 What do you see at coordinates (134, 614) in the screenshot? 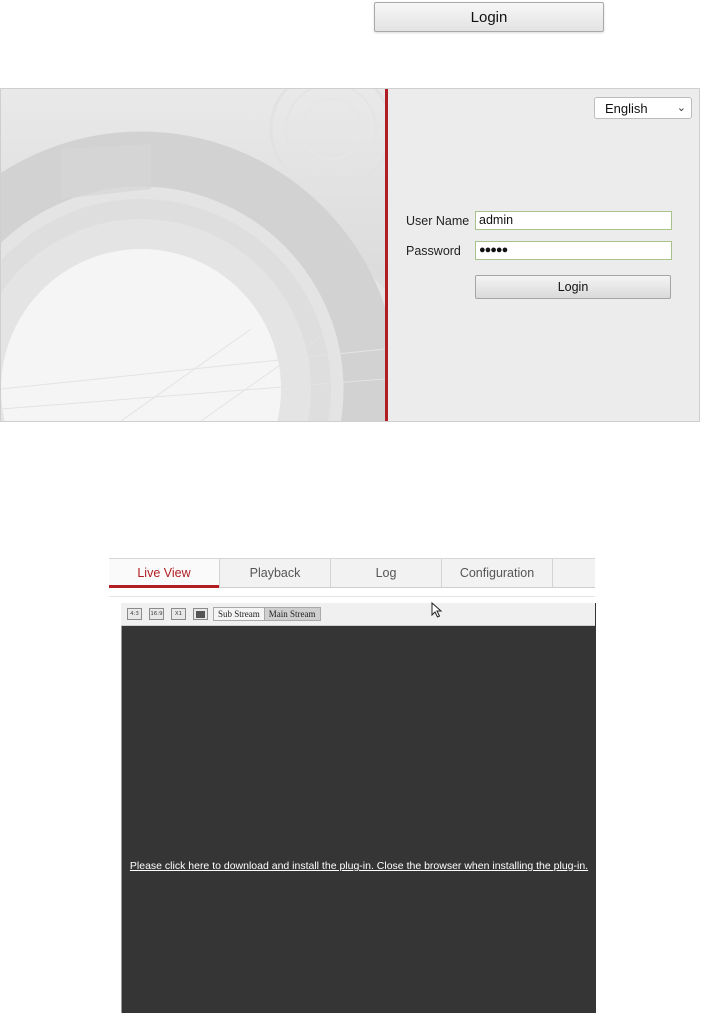
I see `aspect-4-3-icon: 4:3` at bounding box center [134, 614].